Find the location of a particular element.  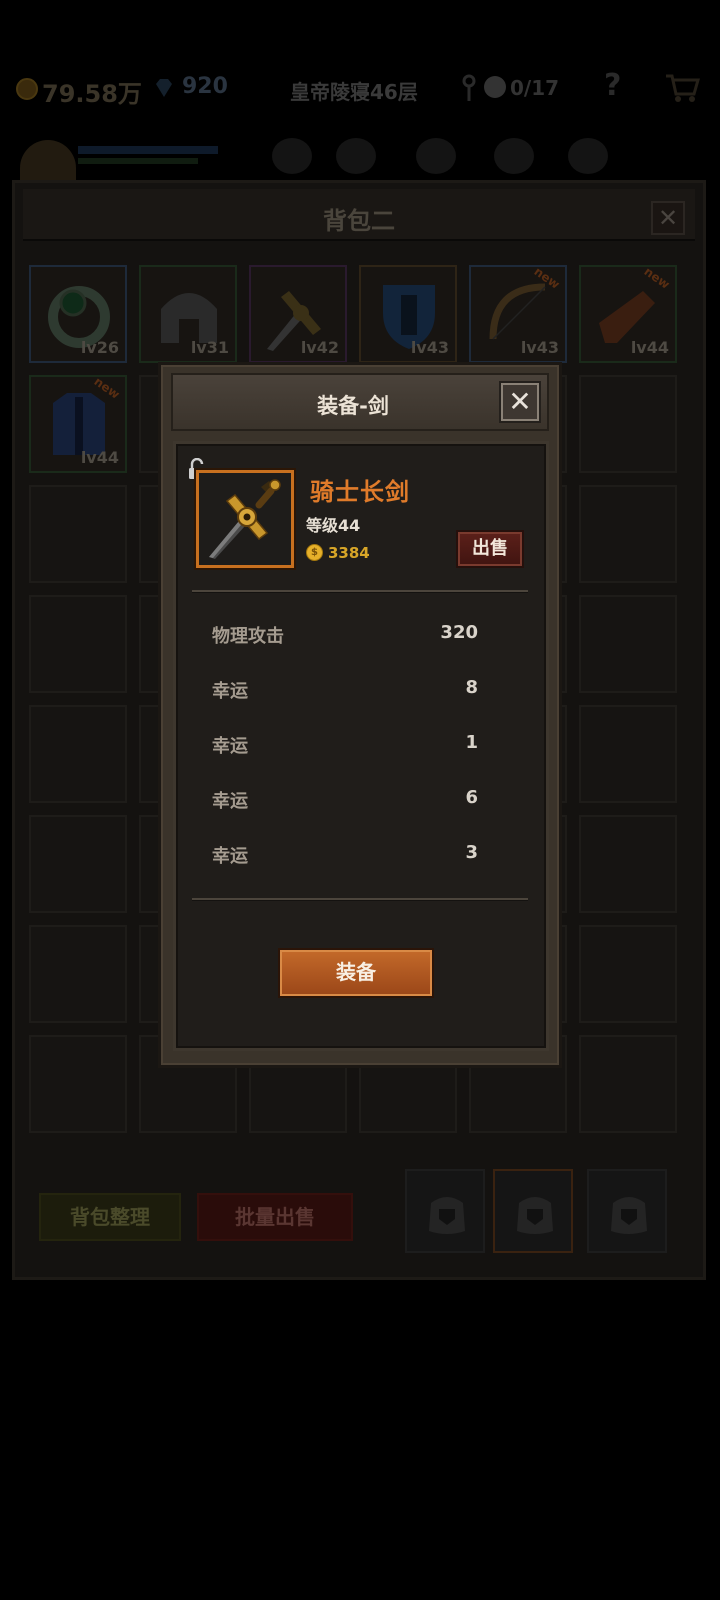

gold-amount: 79.58万 is located at coordinates (92, 94).